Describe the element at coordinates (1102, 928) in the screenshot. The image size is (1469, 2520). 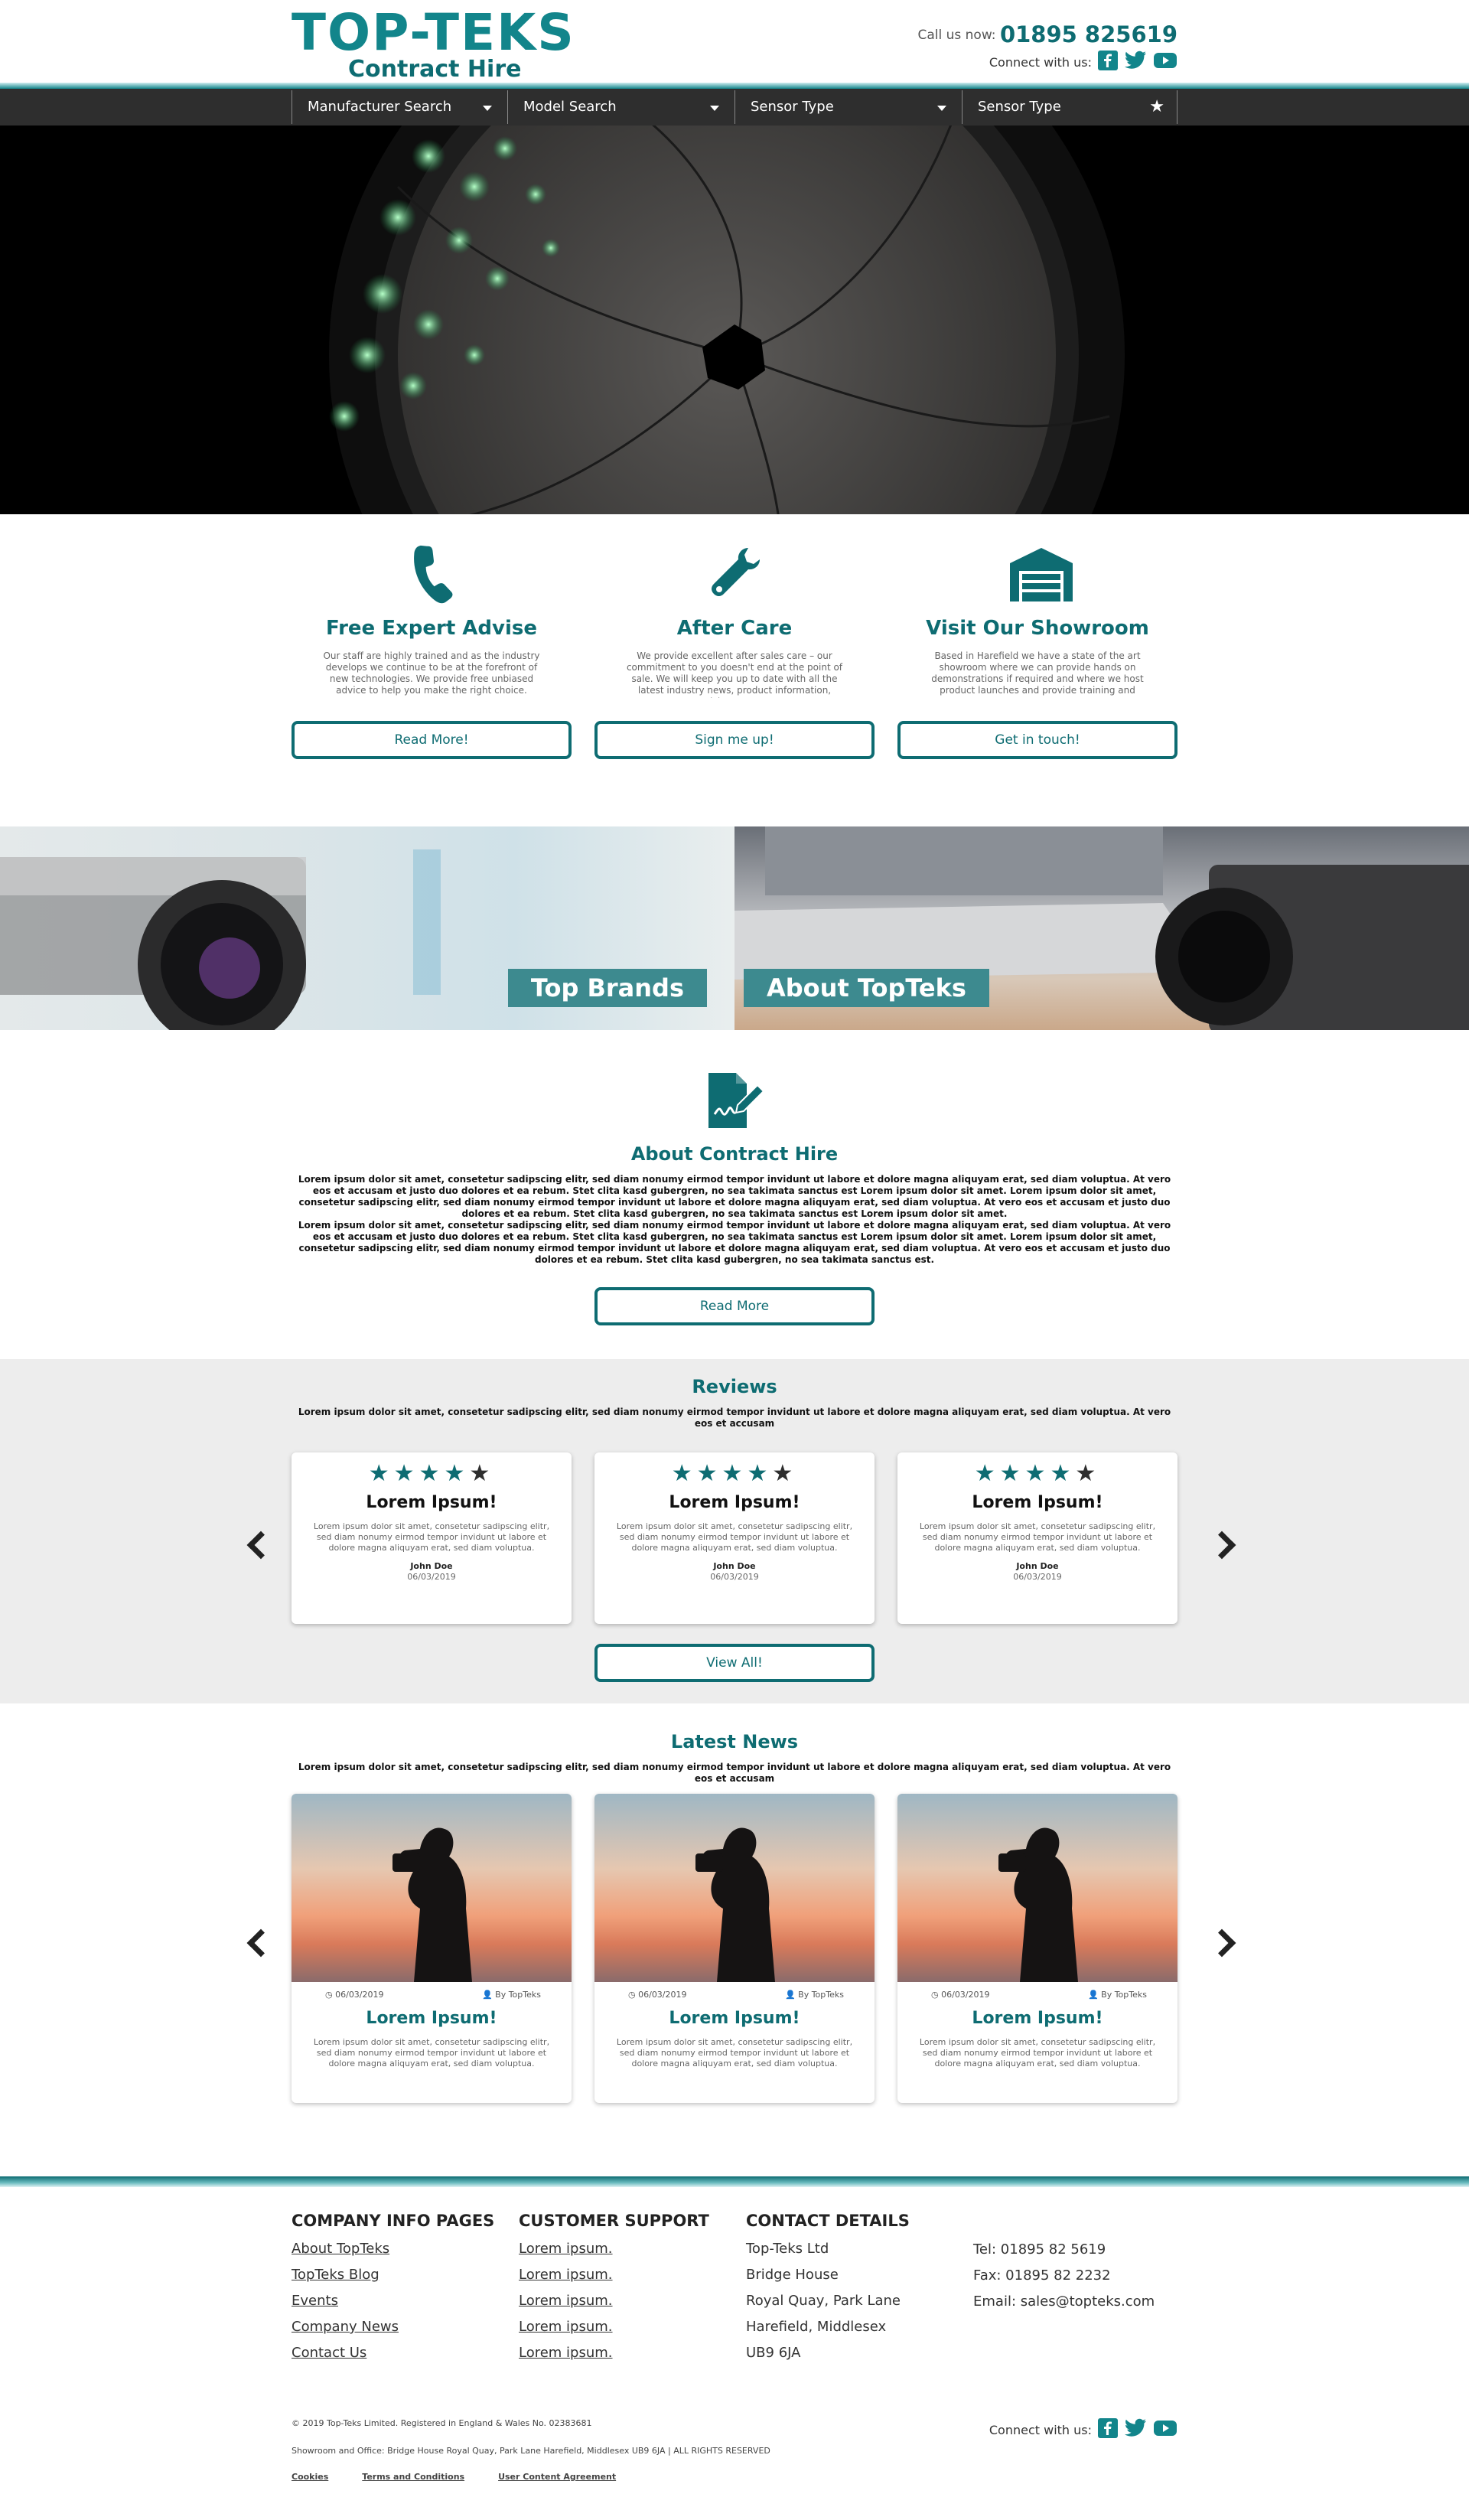
I see `about-topteks-banner: About TopTeks` at that location.